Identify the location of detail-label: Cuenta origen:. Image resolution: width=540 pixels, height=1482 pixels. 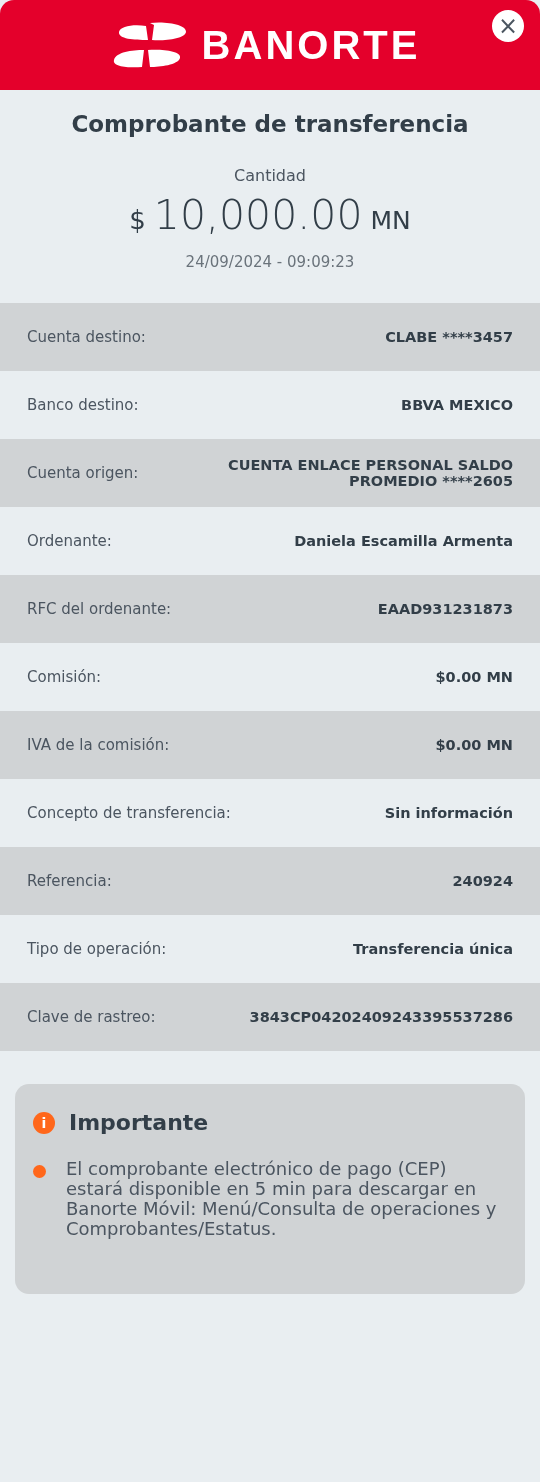
(83, 473).